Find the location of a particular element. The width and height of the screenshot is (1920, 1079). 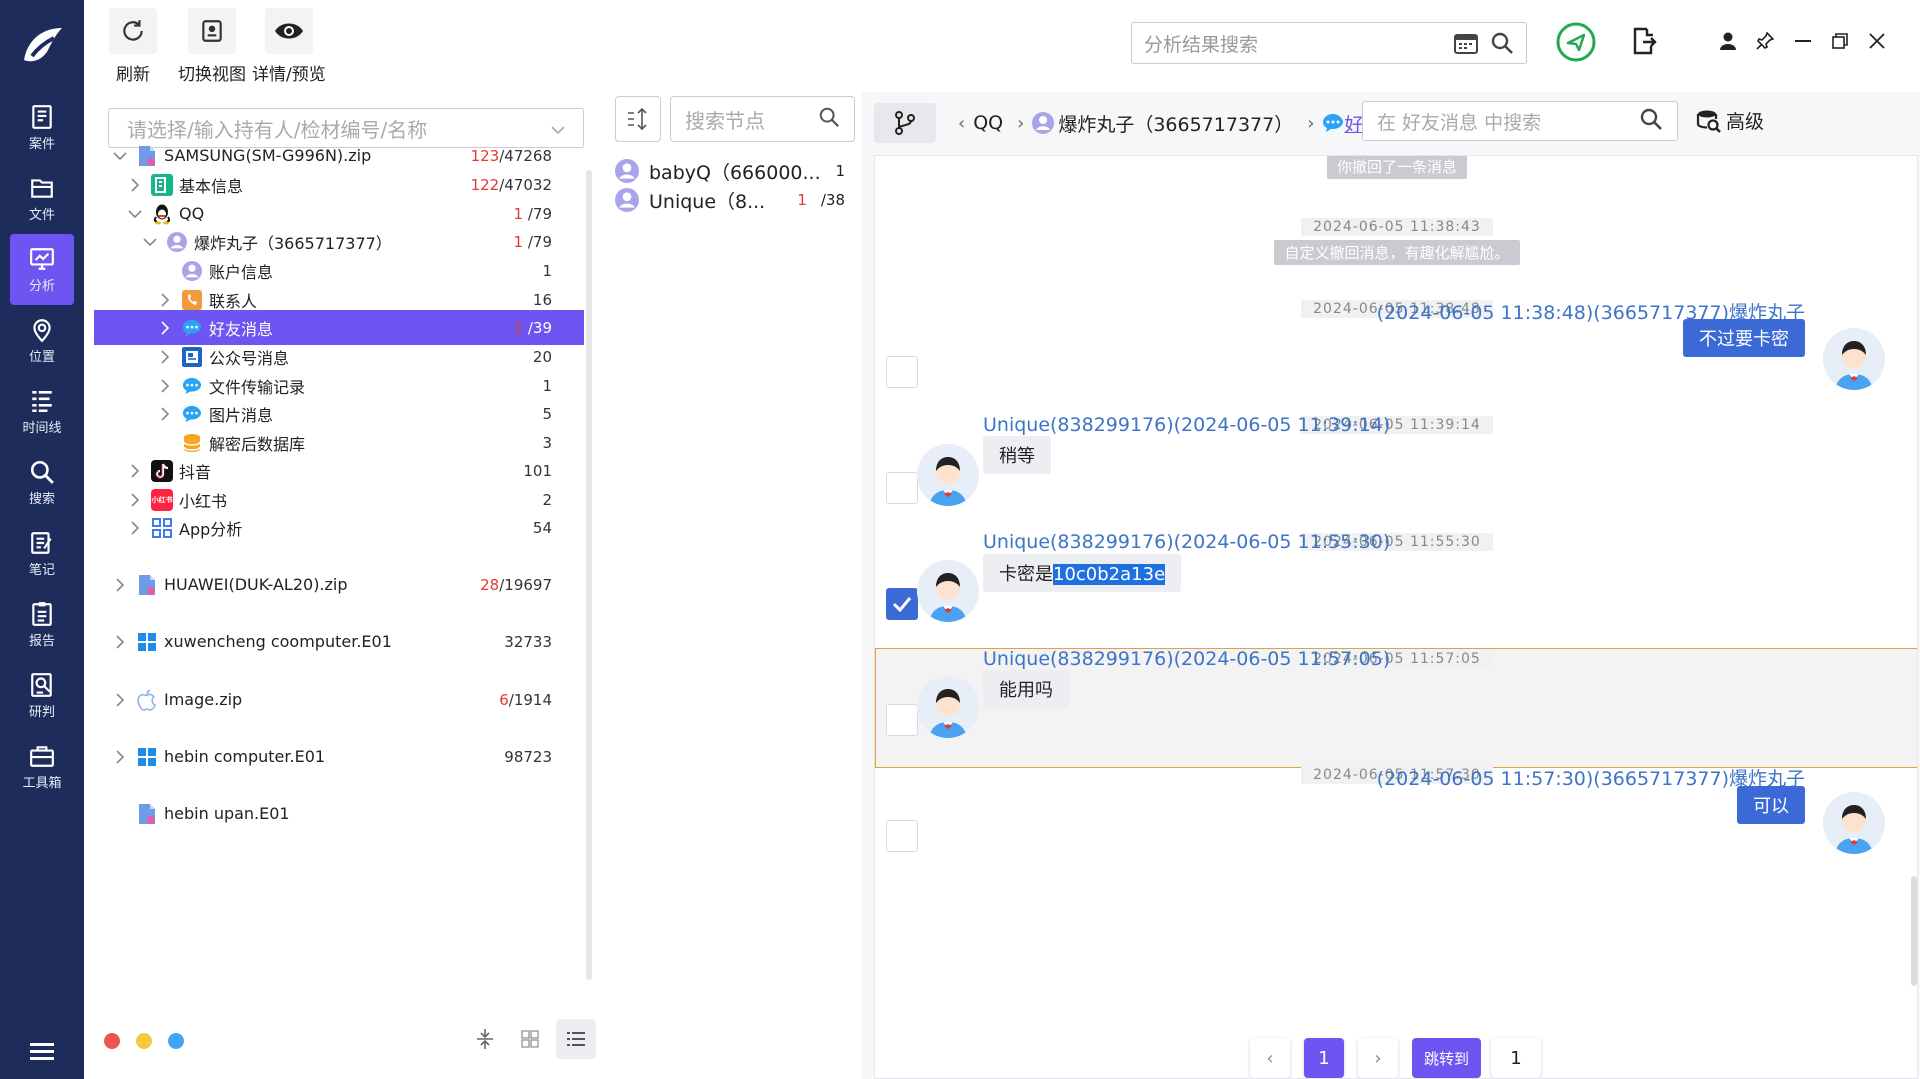

contact-row: Unique（8... 1/38 is located at coordinates (735, 200).